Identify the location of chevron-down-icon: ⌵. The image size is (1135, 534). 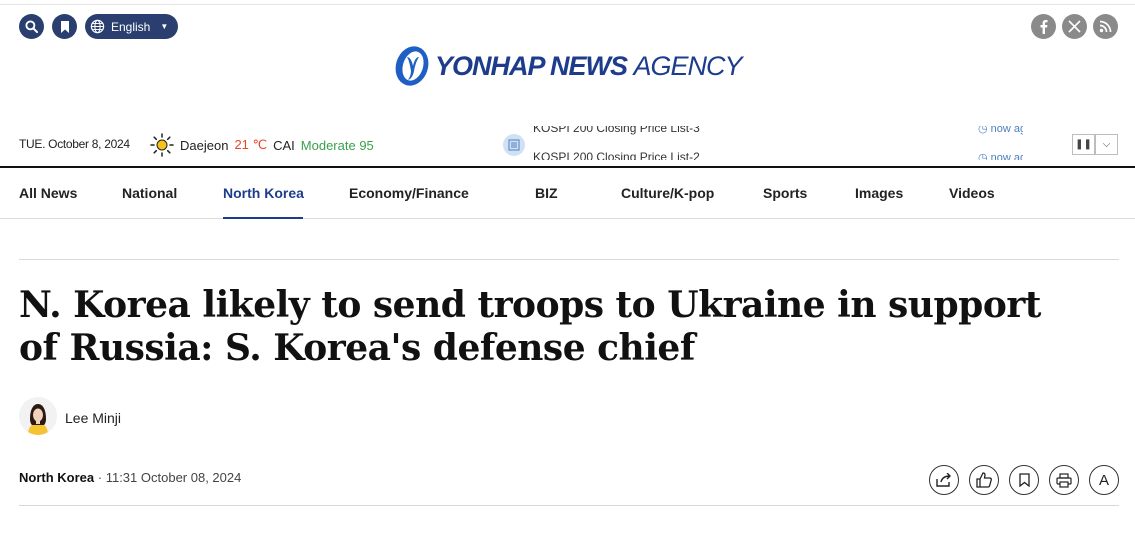
(1106, 144).